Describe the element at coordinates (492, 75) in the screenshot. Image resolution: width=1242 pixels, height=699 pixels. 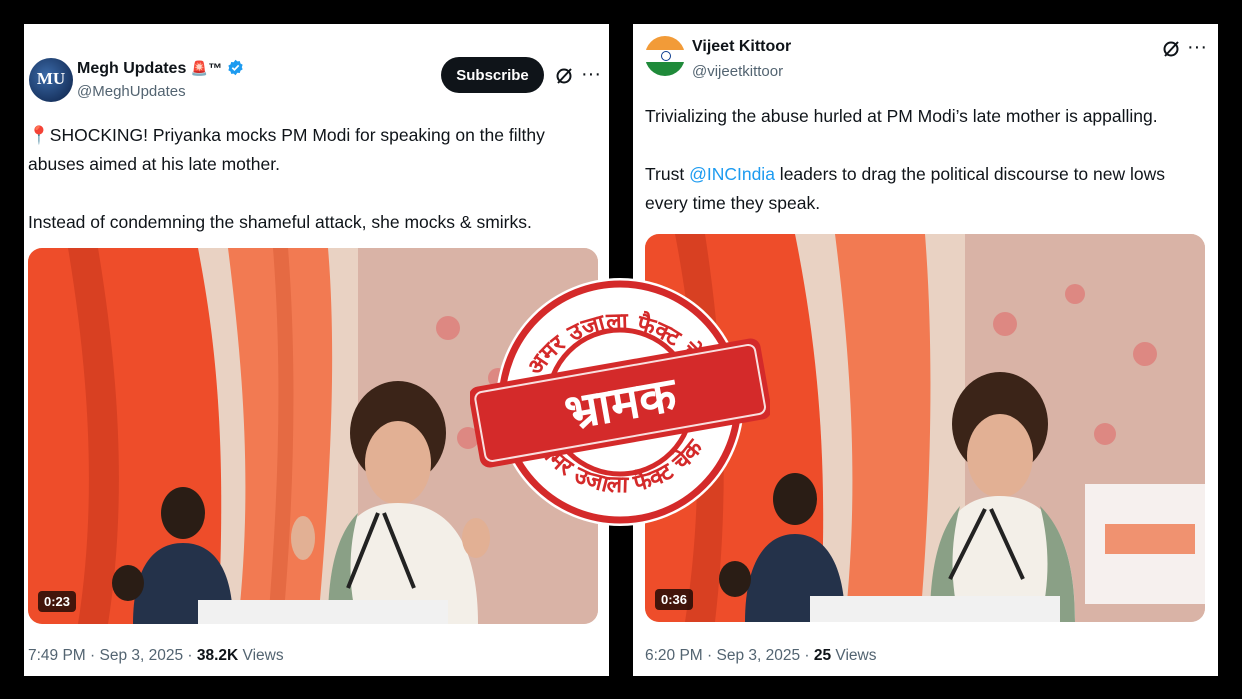
I see `subscribe-button: Subscribe` at that location.